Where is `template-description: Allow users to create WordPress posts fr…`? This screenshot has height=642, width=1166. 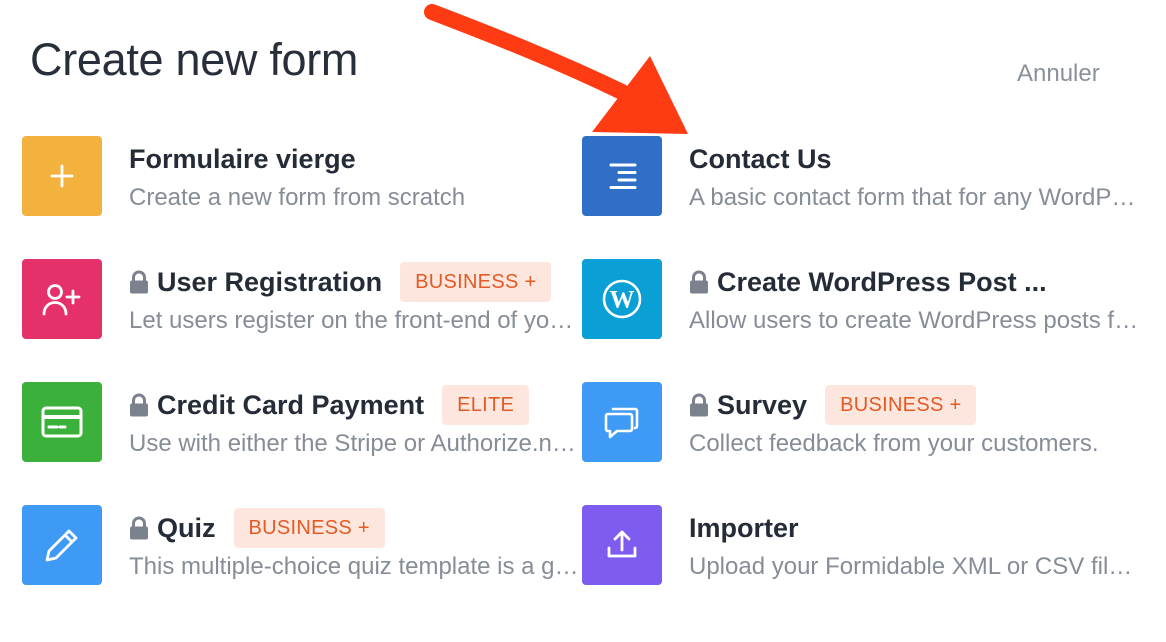
template-description: Allow users to create WordPress posts fr… is located at coordinates (914, 320).